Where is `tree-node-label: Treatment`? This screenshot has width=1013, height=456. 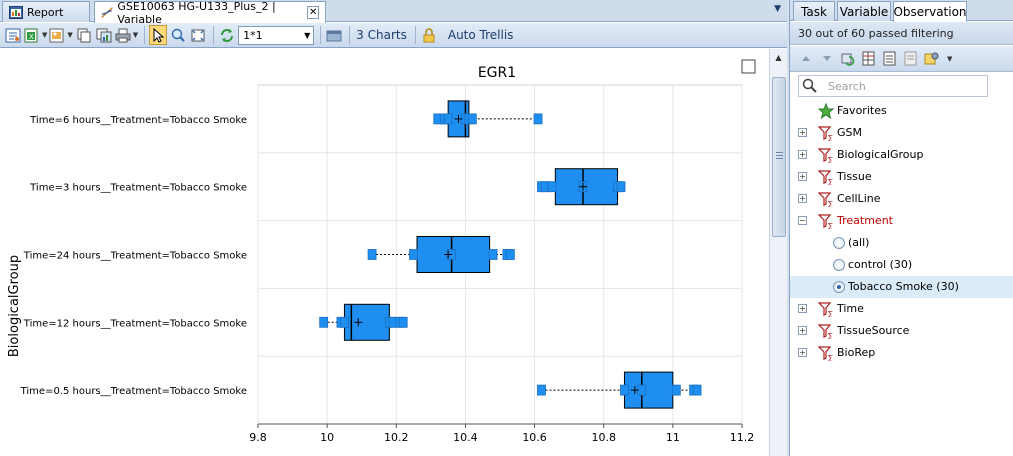
tree-node-label: Treatment is located at coordinates (865, 220).